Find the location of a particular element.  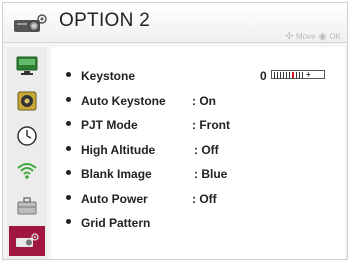

sidebar-item-option2 is located at coordinates (27, 241).